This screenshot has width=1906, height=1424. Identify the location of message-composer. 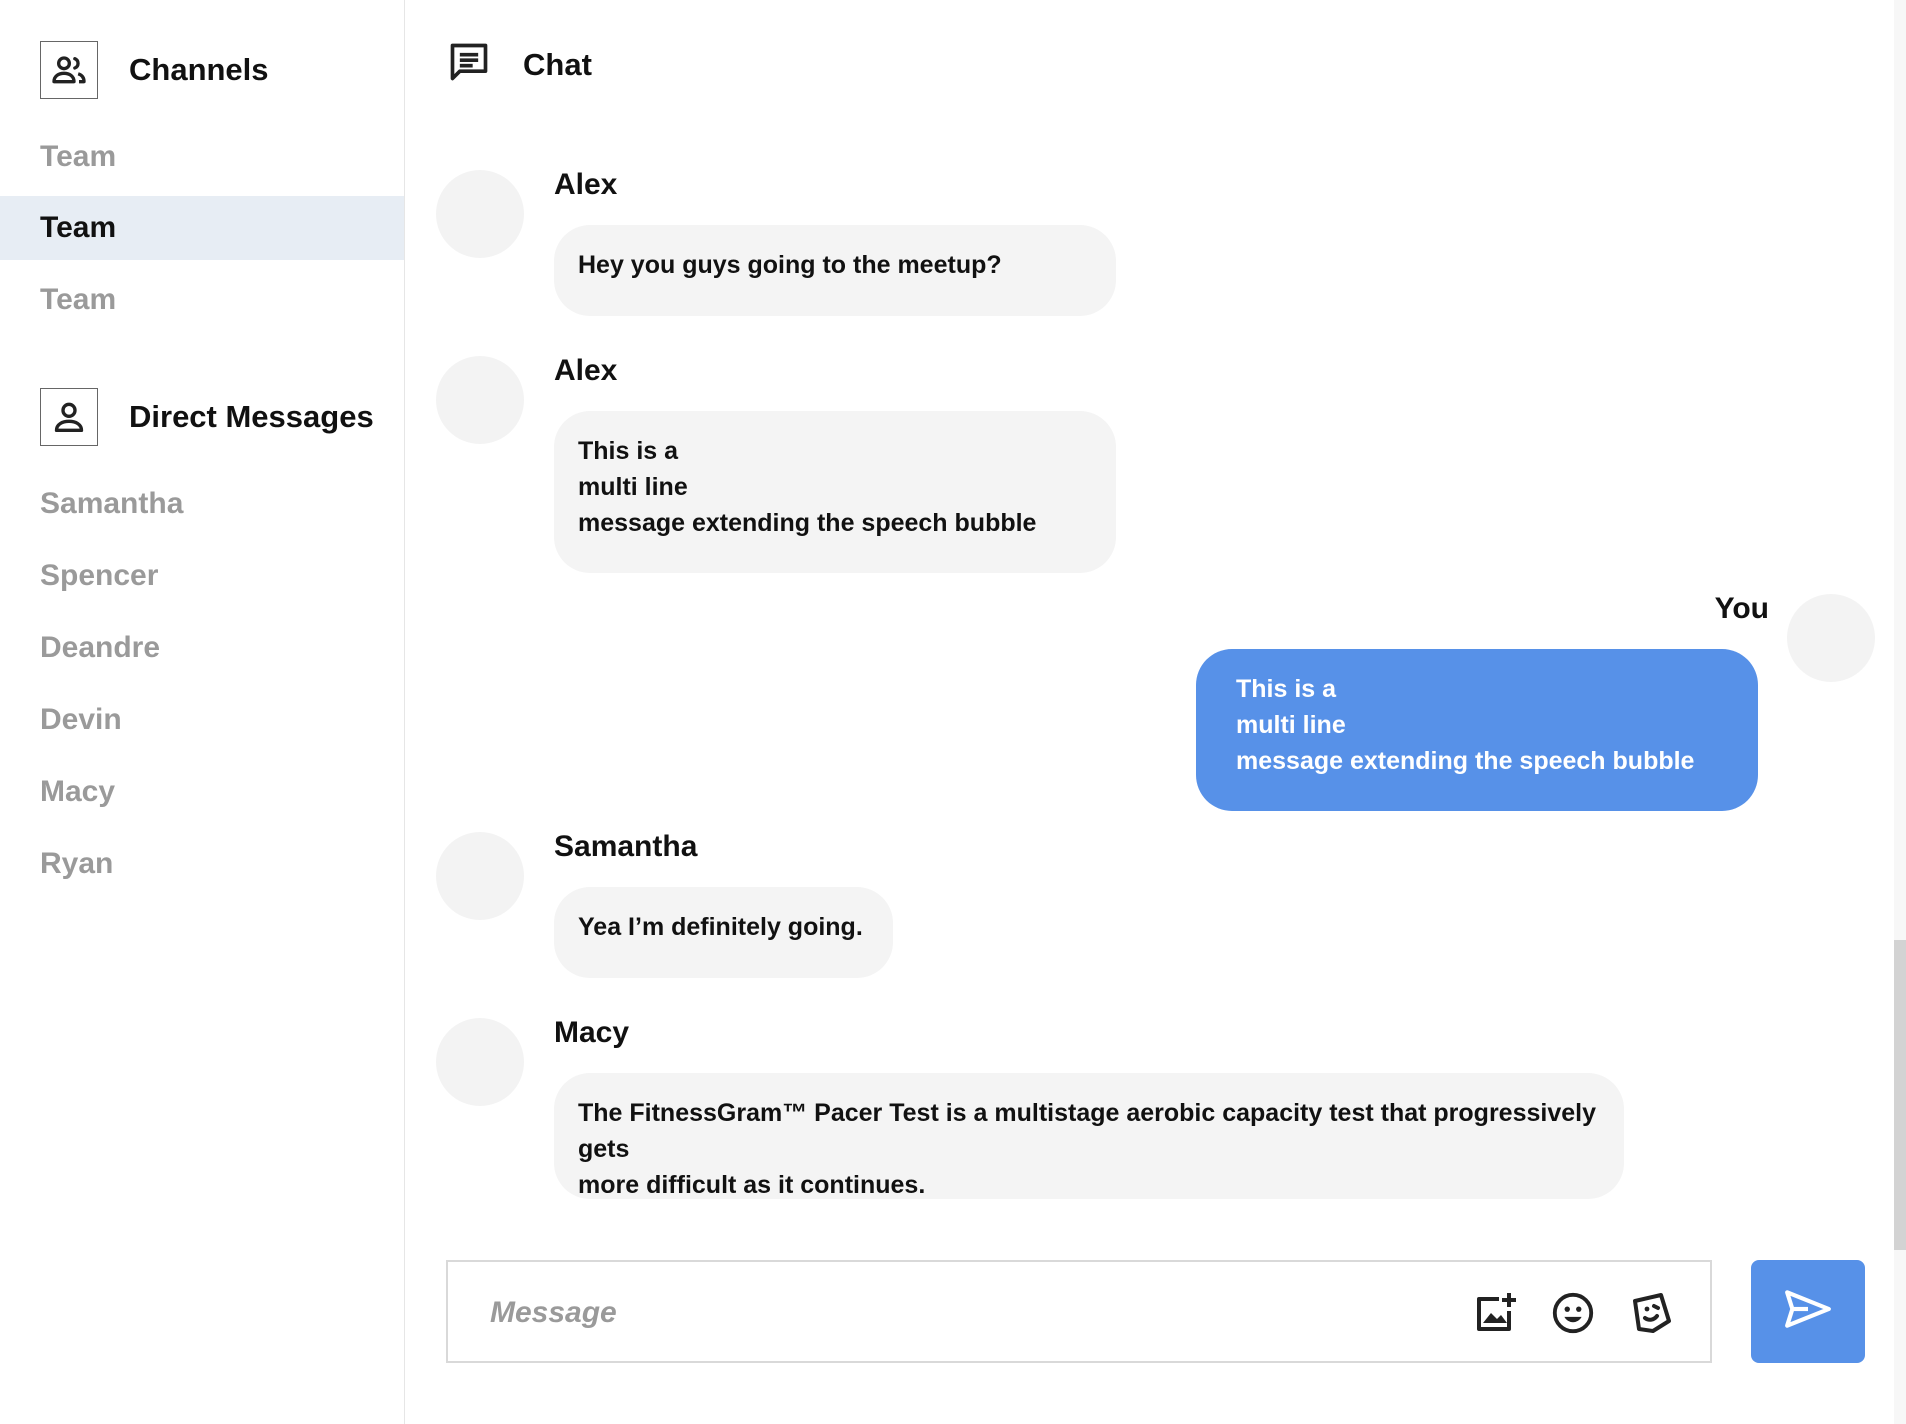
(1079, 1311).